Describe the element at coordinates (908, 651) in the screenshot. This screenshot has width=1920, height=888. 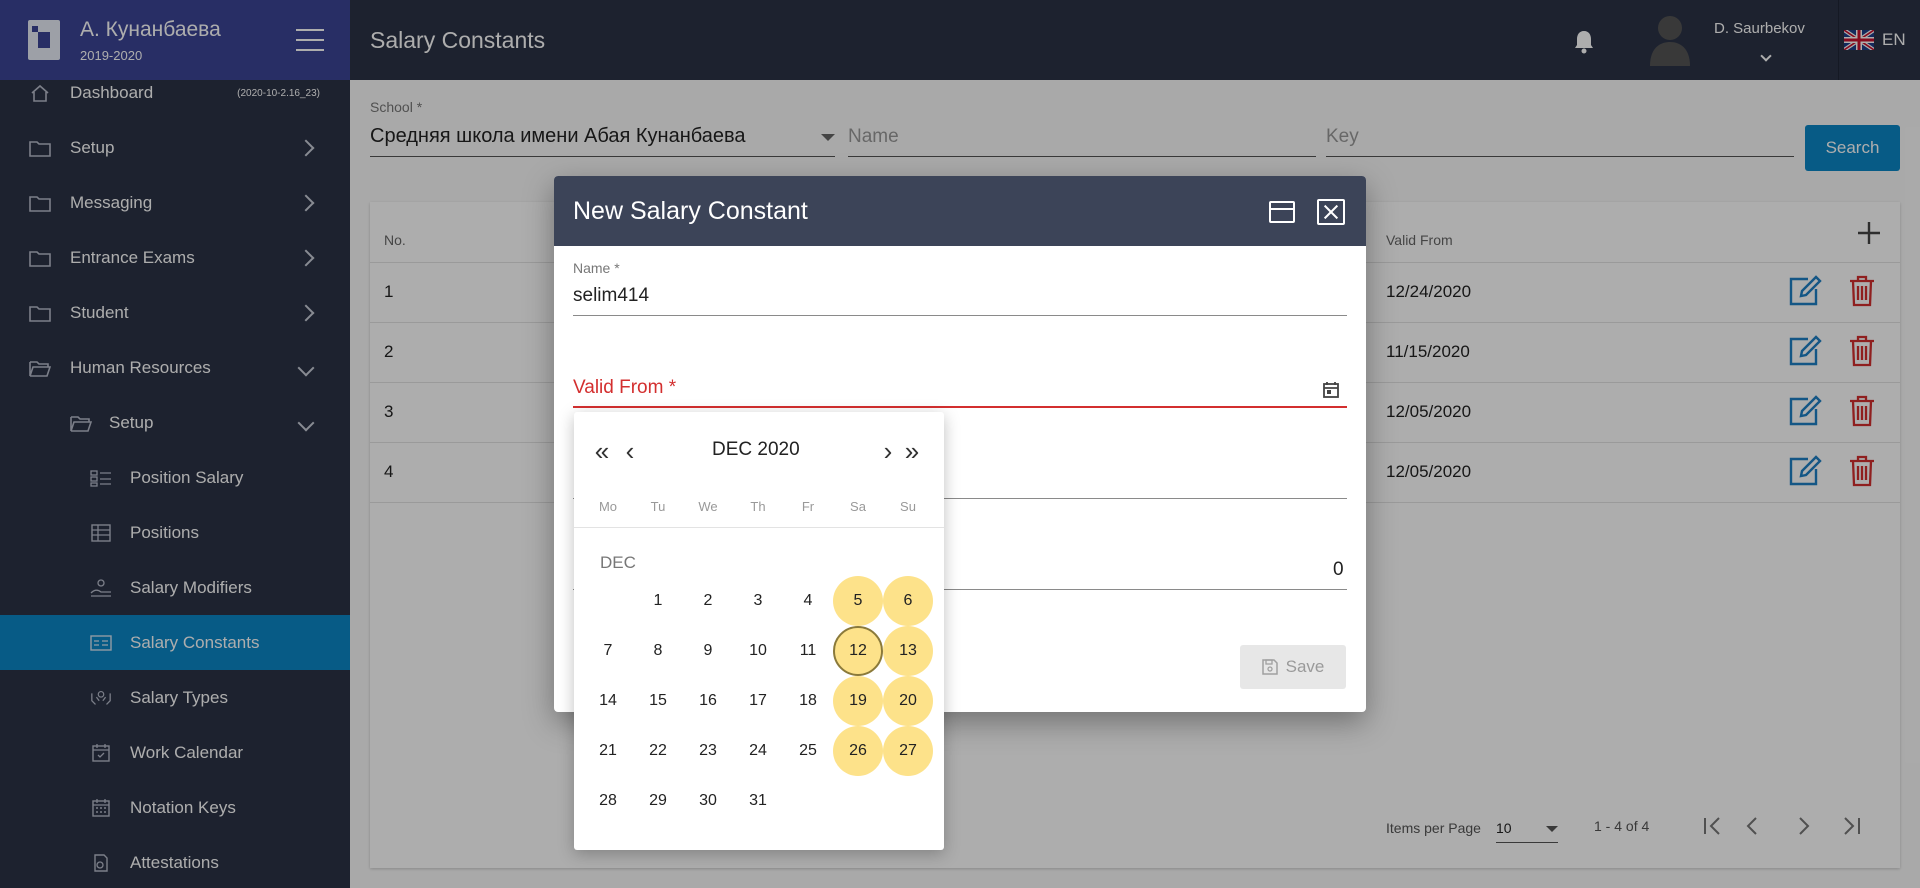
I see `calendar-day: 13` at that location.